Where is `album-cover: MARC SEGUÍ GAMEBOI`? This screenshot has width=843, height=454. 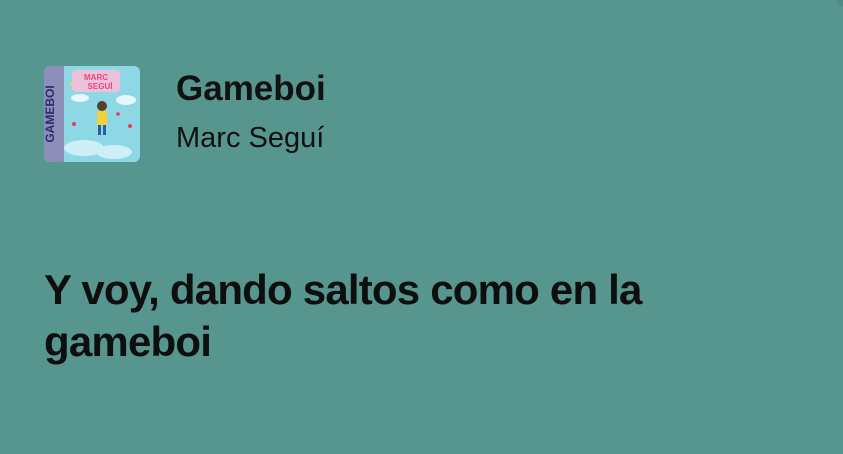 album-cover: MARC SEGUÍ GAMEBOI is located at coordinates (92, 114).